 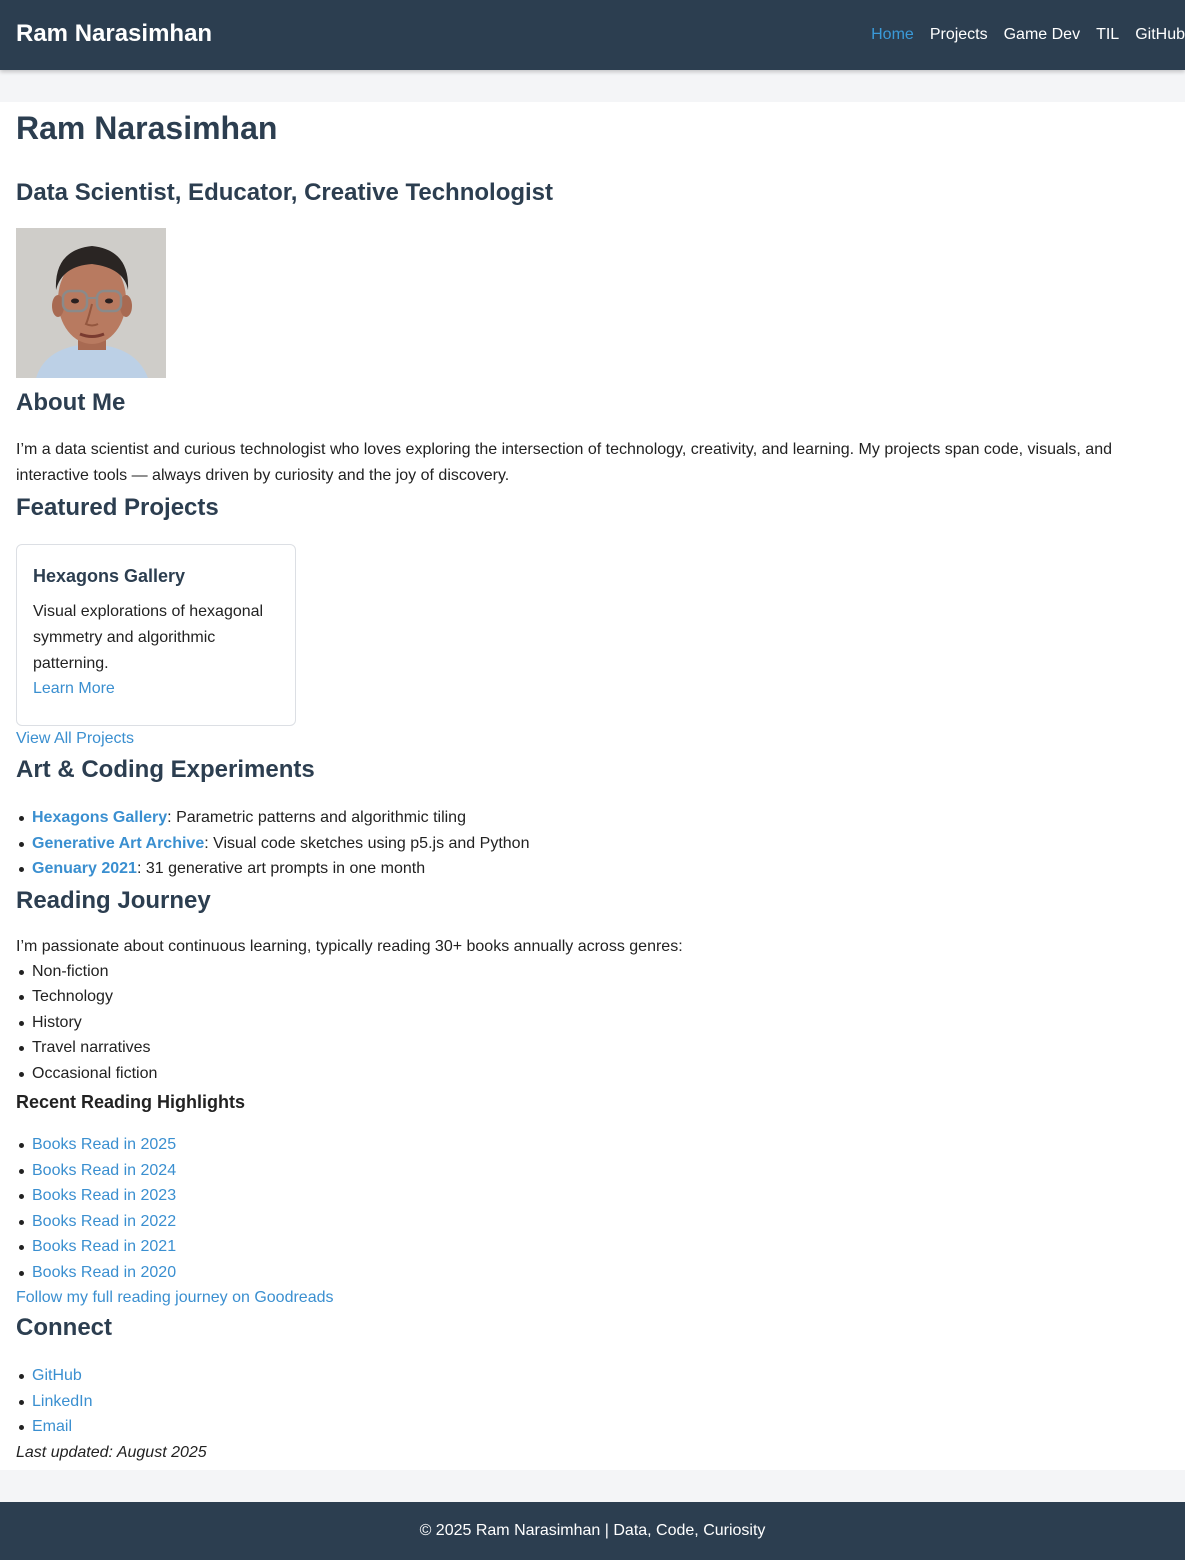 I want to click on books-2024-link: Books Read in 2024, so click(x=104, y=1170).